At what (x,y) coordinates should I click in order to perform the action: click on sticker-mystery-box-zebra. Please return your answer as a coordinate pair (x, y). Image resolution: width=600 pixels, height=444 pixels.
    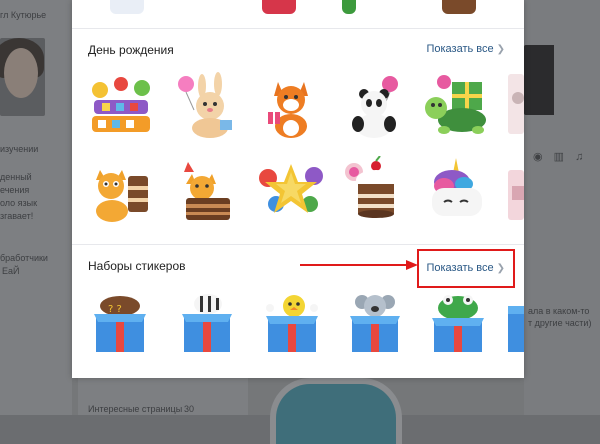
    Looking at the image, I should click on (207, 325).